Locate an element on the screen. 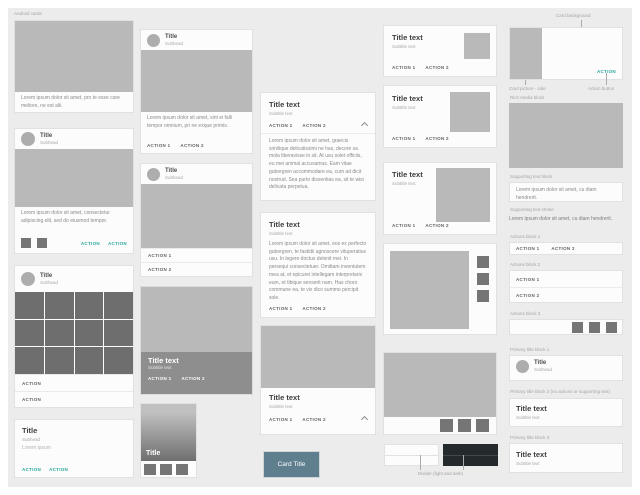  primary-title-block-3-annotation: Primary title block 3 is located at coordinates (530, 437).